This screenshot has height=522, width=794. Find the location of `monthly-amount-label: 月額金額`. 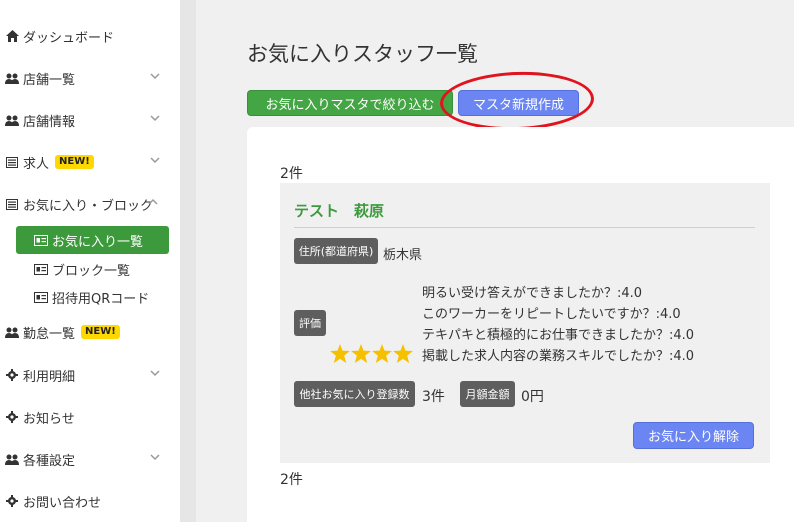

monthly-amount-label: 月額金額 is located at coordinates (487, 394).